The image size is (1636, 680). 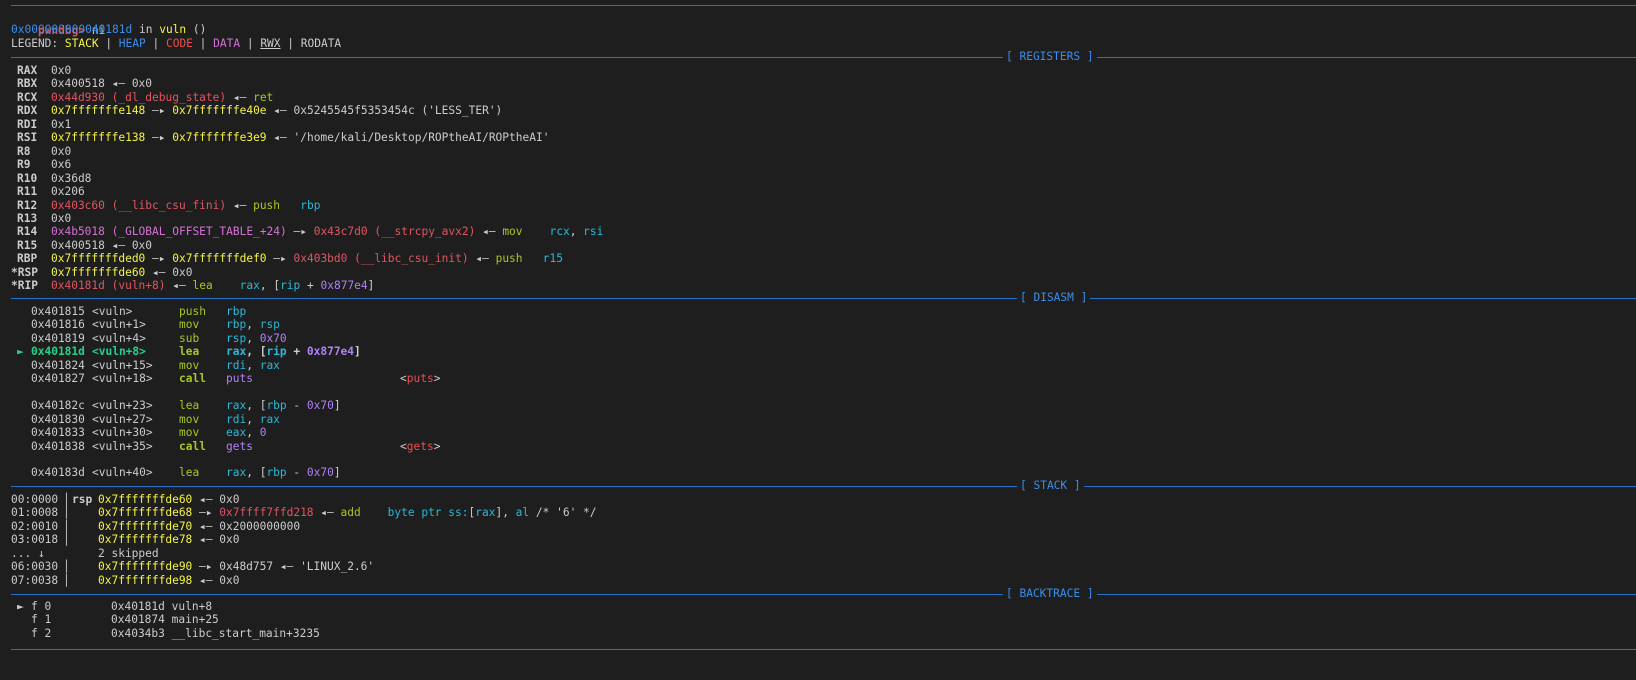 What do you see at coordinates (559, 232) in the screenshot?
I see `value-segment: rcx` at bounding box center [559, 232].